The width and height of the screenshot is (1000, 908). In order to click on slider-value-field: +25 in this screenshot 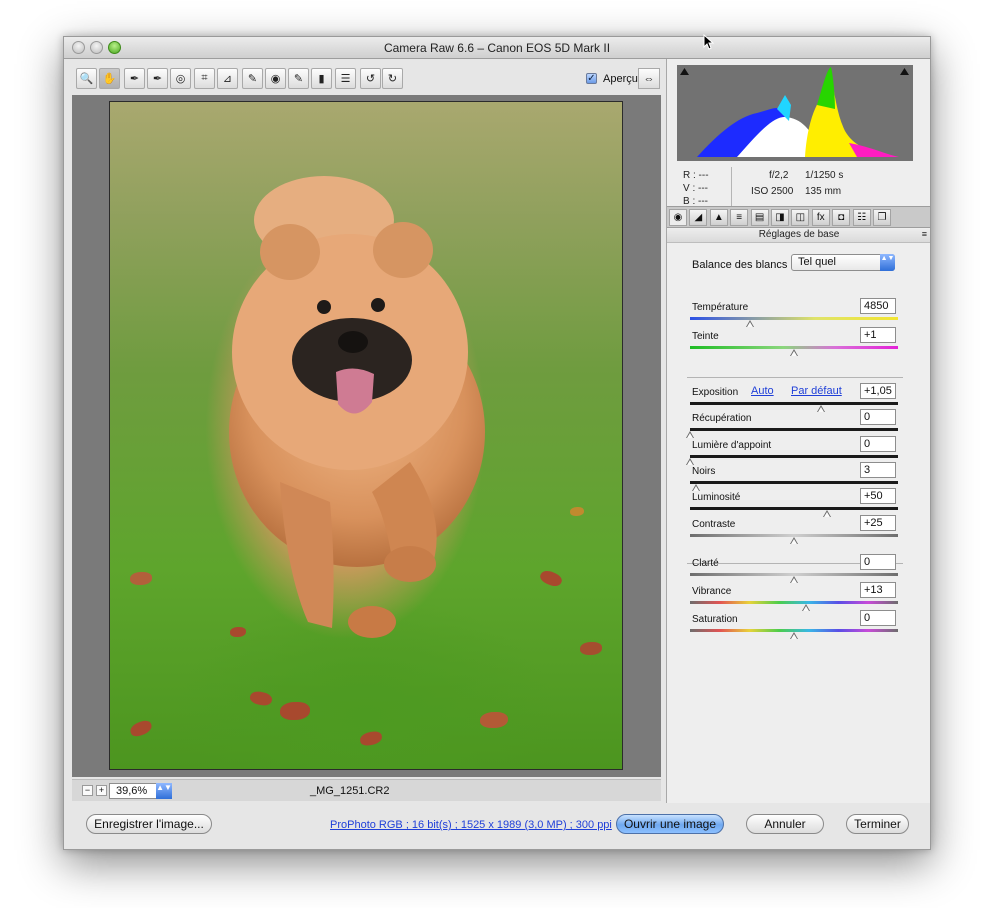, I will do `click(878, 523)`.